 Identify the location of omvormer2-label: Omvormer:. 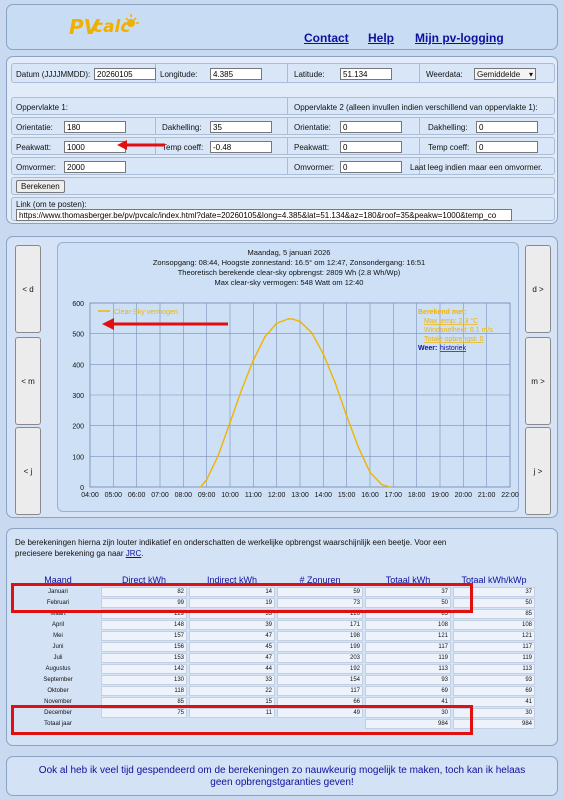
(314, 167).